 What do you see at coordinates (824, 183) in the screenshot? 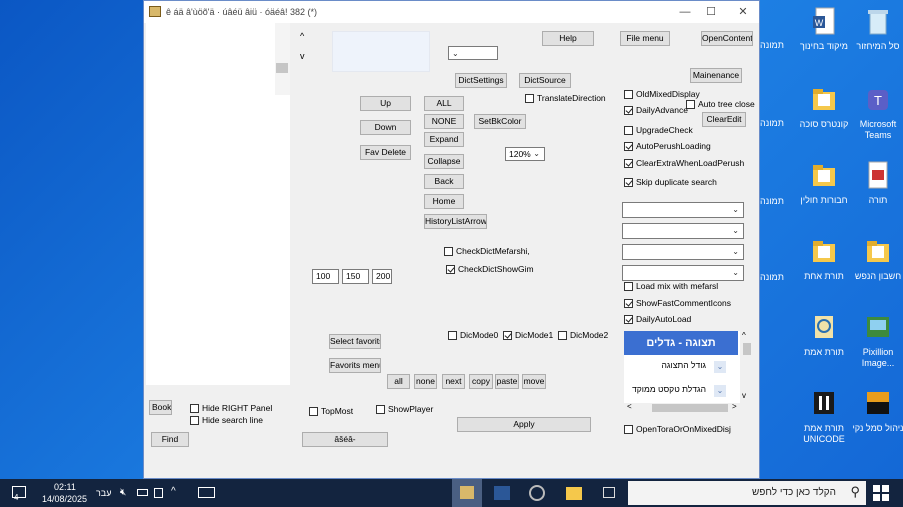
I see `desktop-icon-chavurot: חבורות חולין` at bounding box center [824, 183].